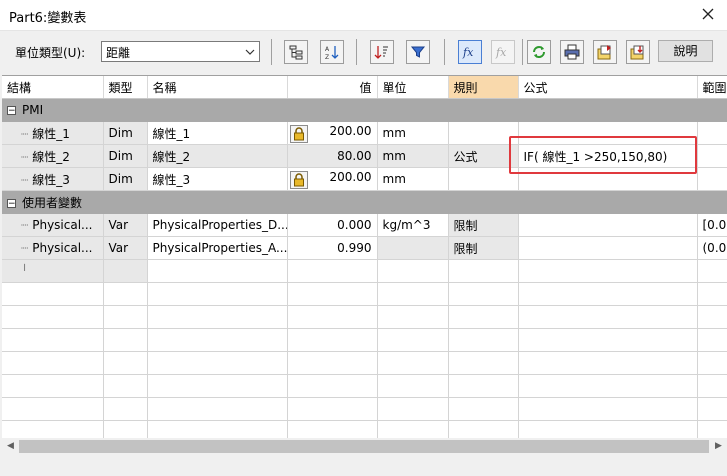  What do you see at coordinates (327, 57) in the screenshot?
I see `svg-text: Z` at bounding box center [327, 57].